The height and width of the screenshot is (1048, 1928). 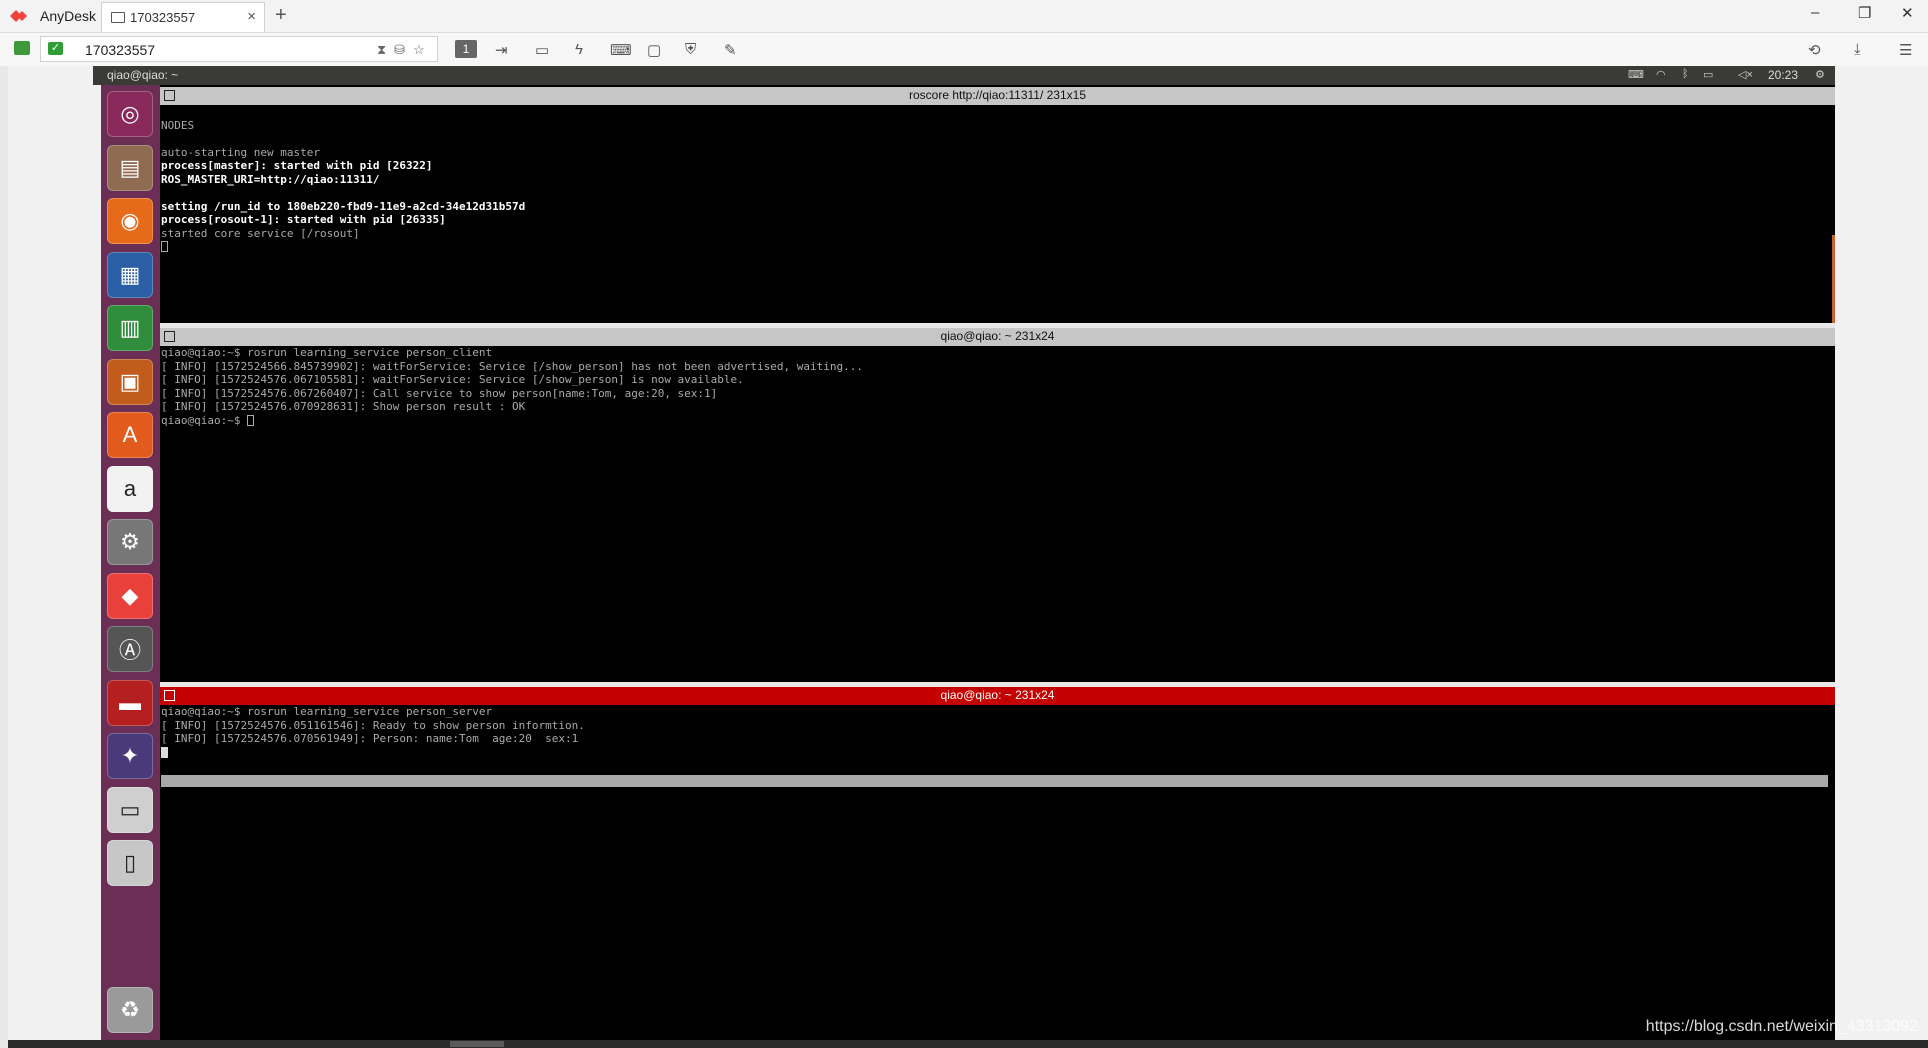 What do you see at coordinates (579, 49) in the screenshot?
I see `actions-lightning-icon: ϟ` at bounding box center [579, 49].